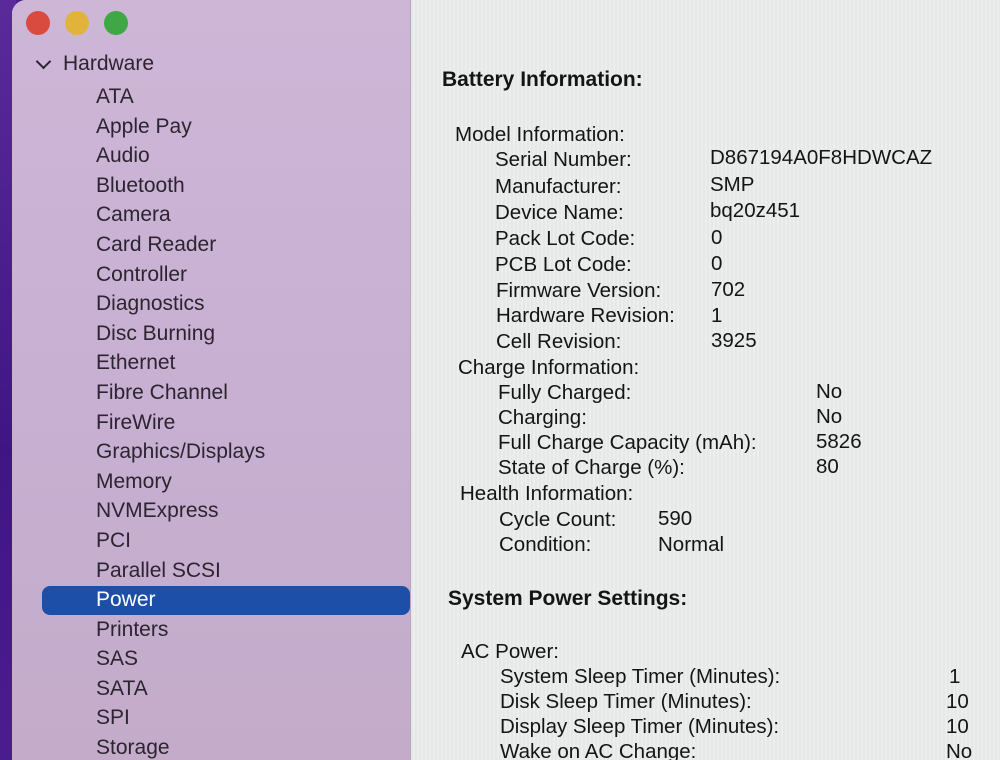 This screenshot has width=1000, height=760. Describe the element at coordinates (563, 264) in the screenshot. I see `pcb-lot-code-label: PCB Lot Code:` at that location.